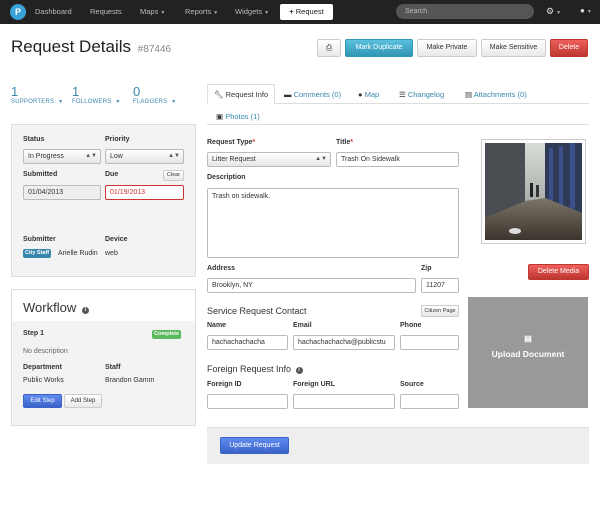 The height and width of the screenshot is (507, 600). What do you see at coordinates (34, 139) in the screenshot?
I see `status-label: Status` at bounding box center [34, 139].